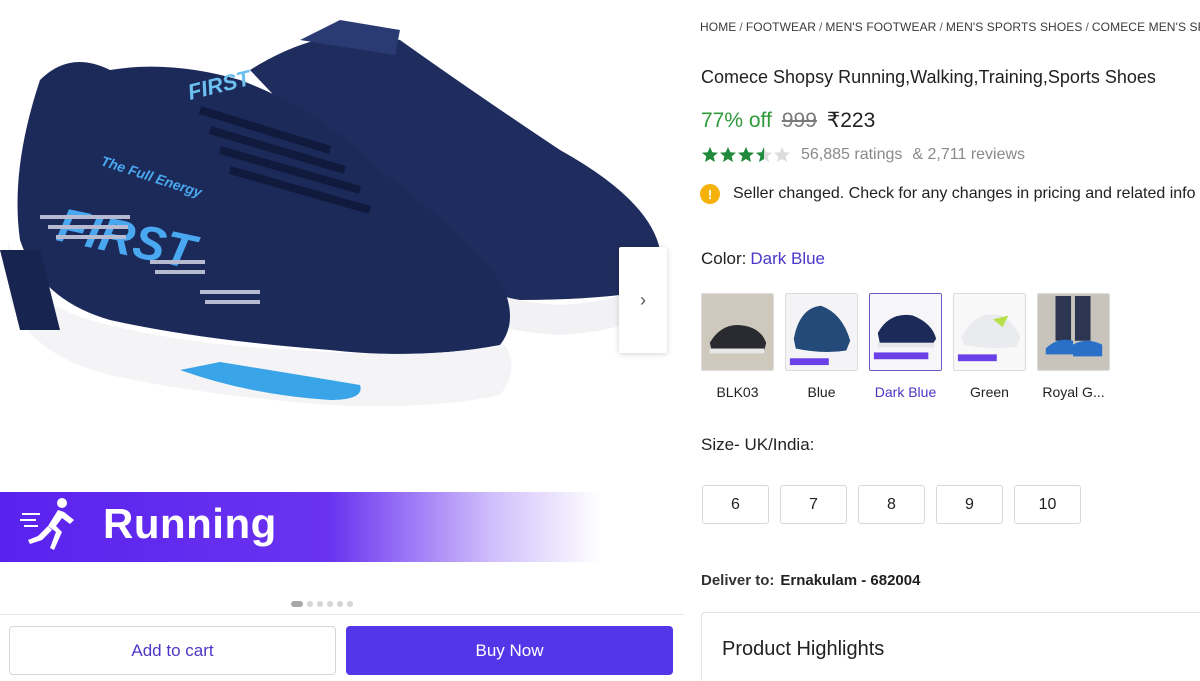  I want to click on swatch-name: BLK03, so click(737, 392).